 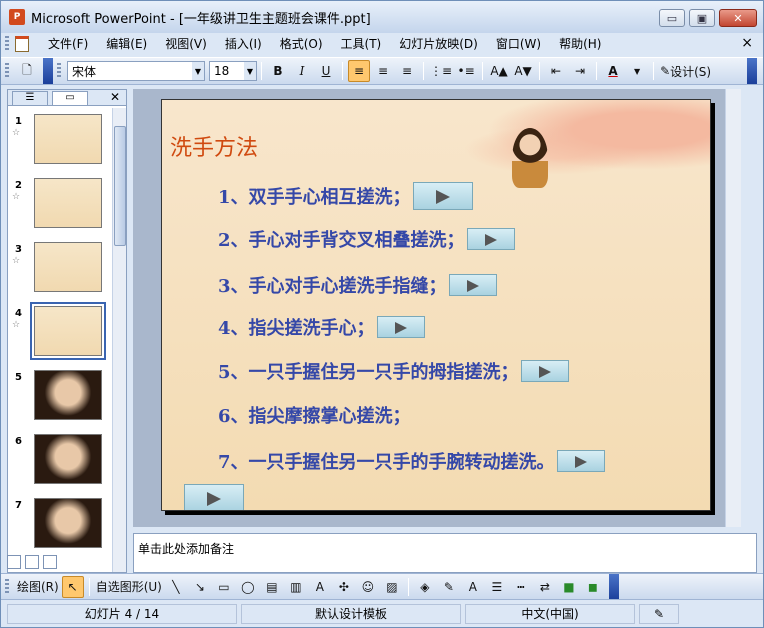 I want to click on align-right-icon: ≡, so click(x=407, y=71).